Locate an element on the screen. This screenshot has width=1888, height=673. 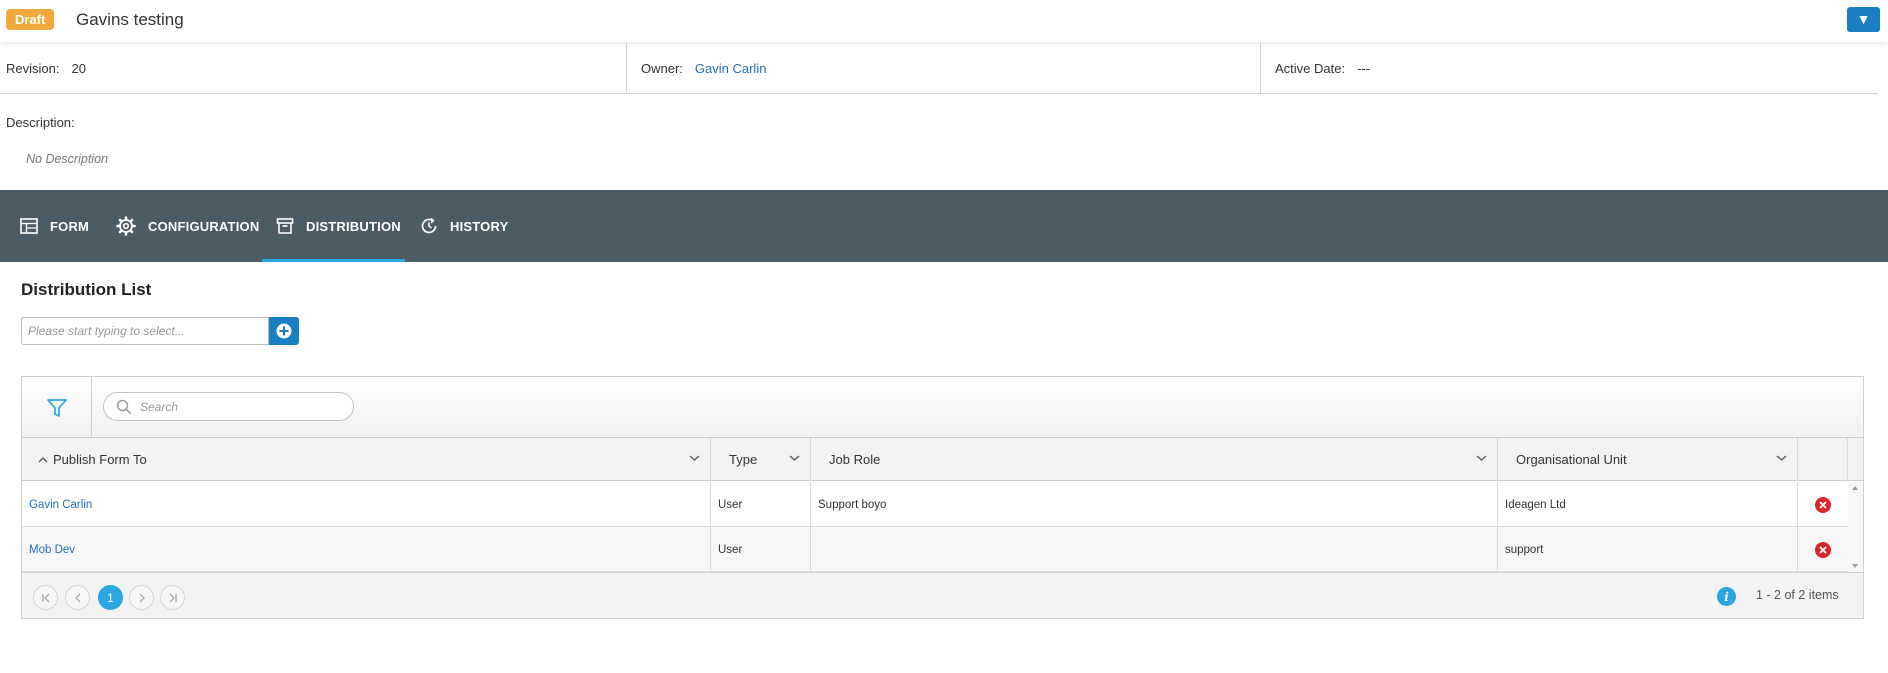
tab-configuration-label: CONFIGURATION is located at coordinates (204, 226).